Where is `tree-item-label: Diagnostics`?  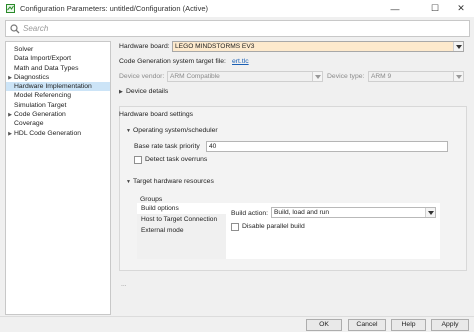
tree-item-label: Diagnostics is located at coordinates (32, 77).